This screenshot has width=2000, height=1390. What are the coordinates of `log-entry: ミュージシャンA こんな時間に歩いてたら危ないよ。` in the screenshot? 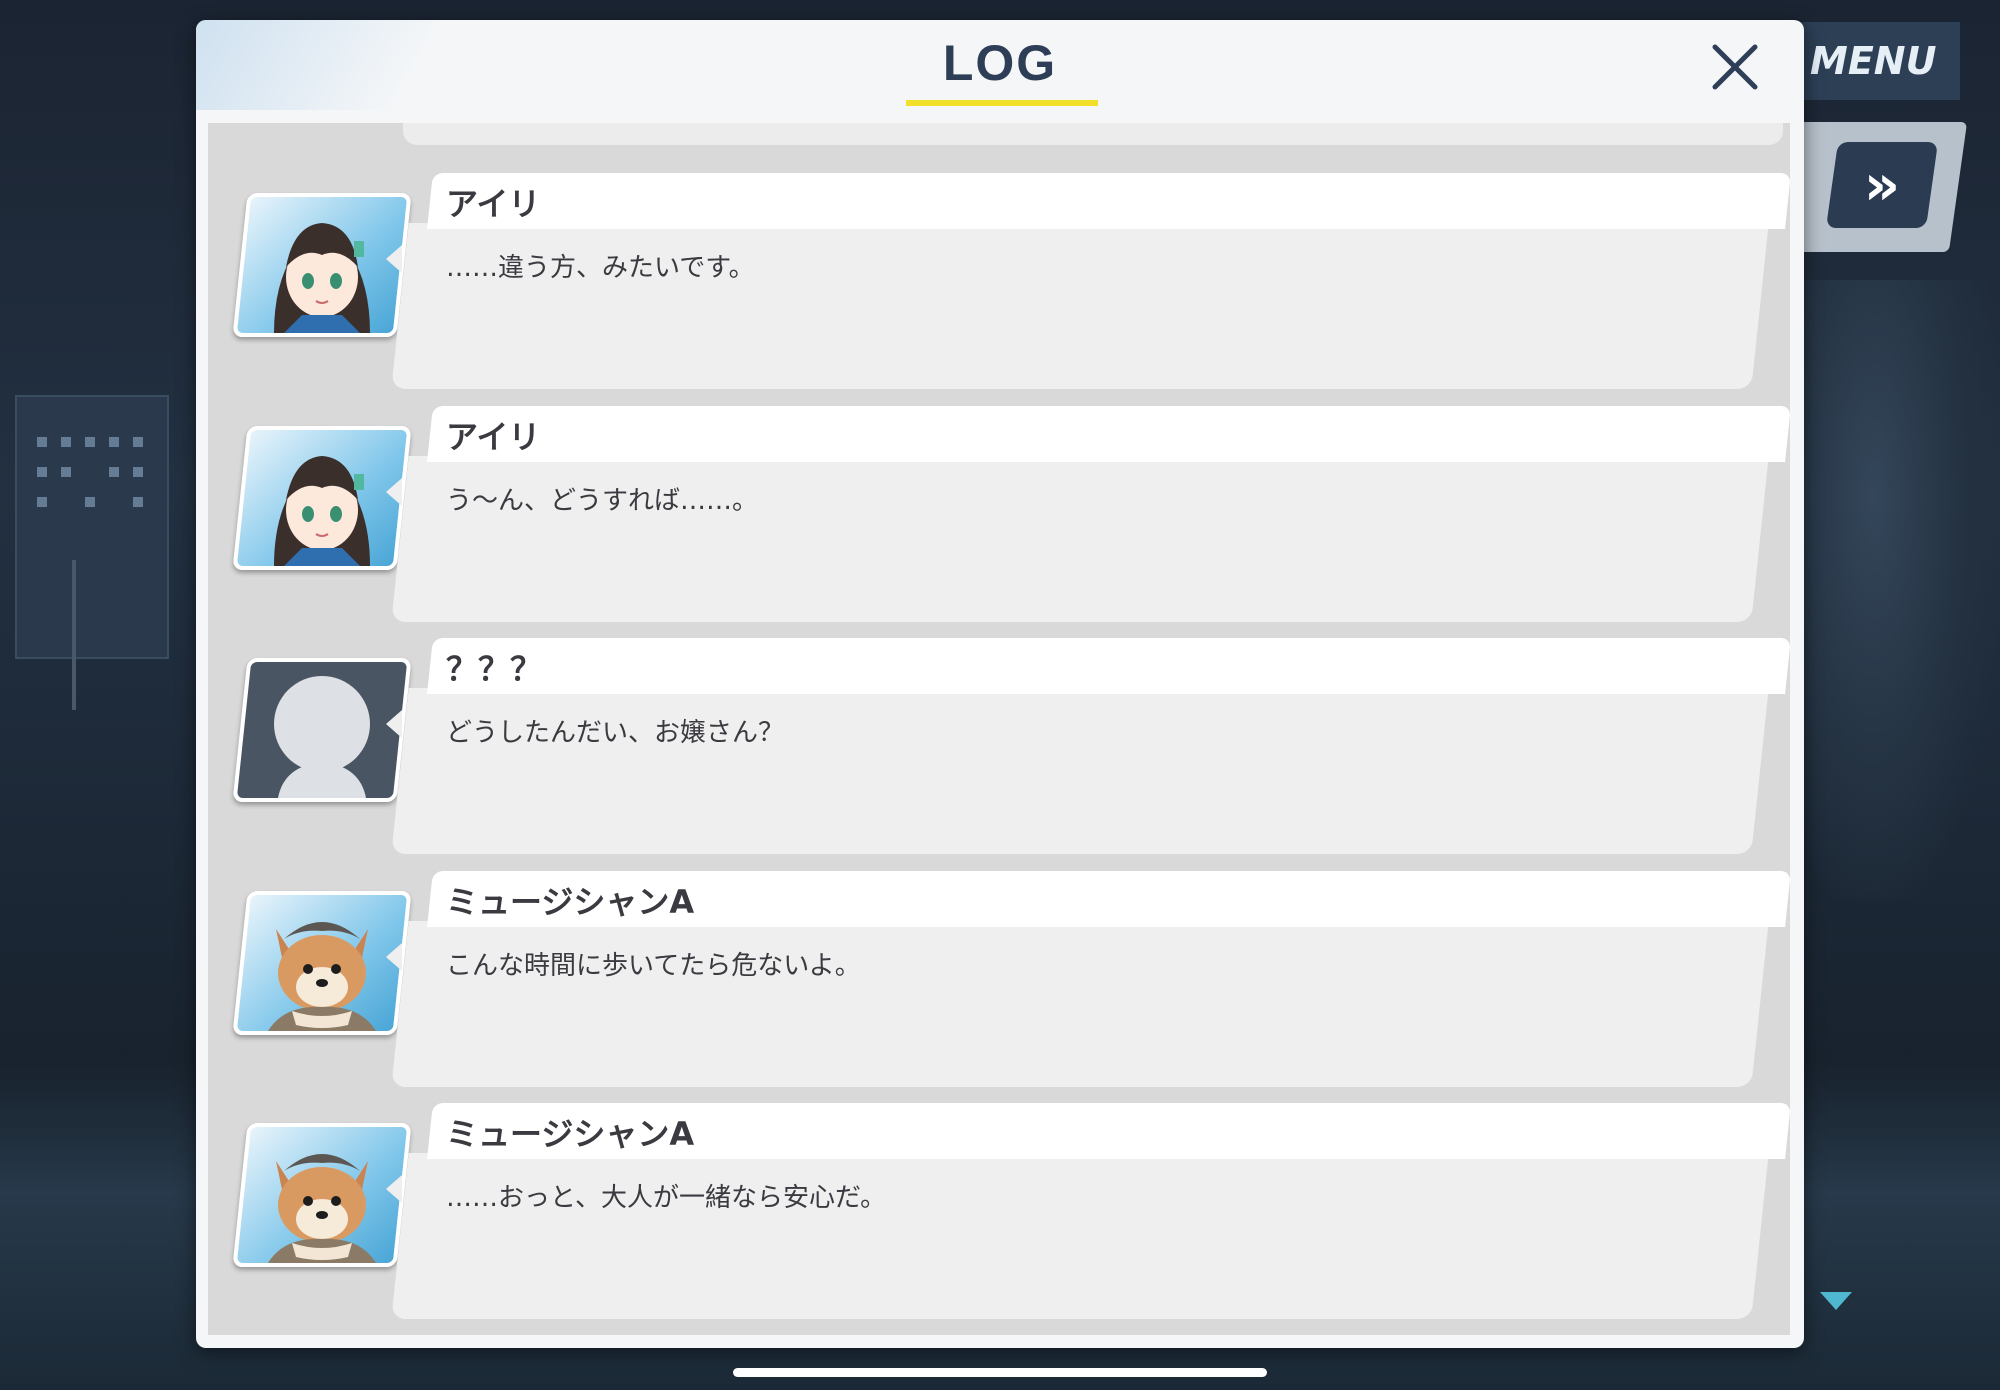 It's located at (999, 981).